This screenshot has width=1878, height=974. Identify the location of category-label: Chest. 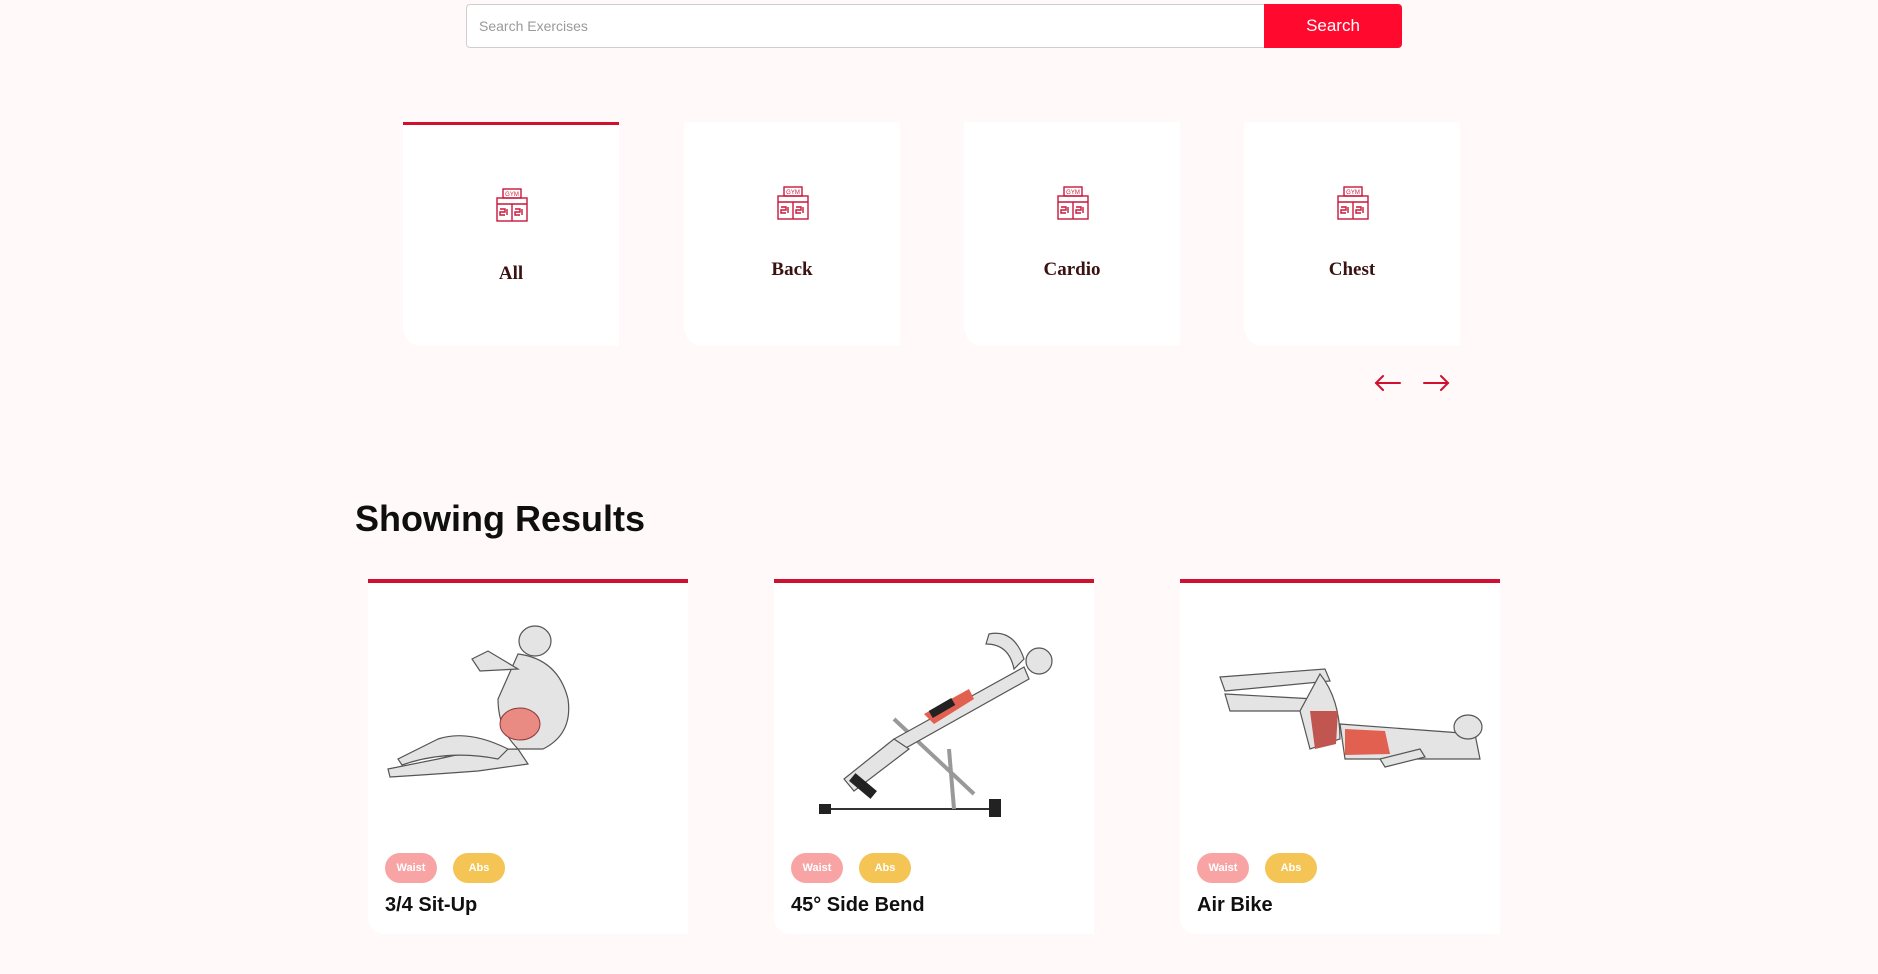
(1352, 269).